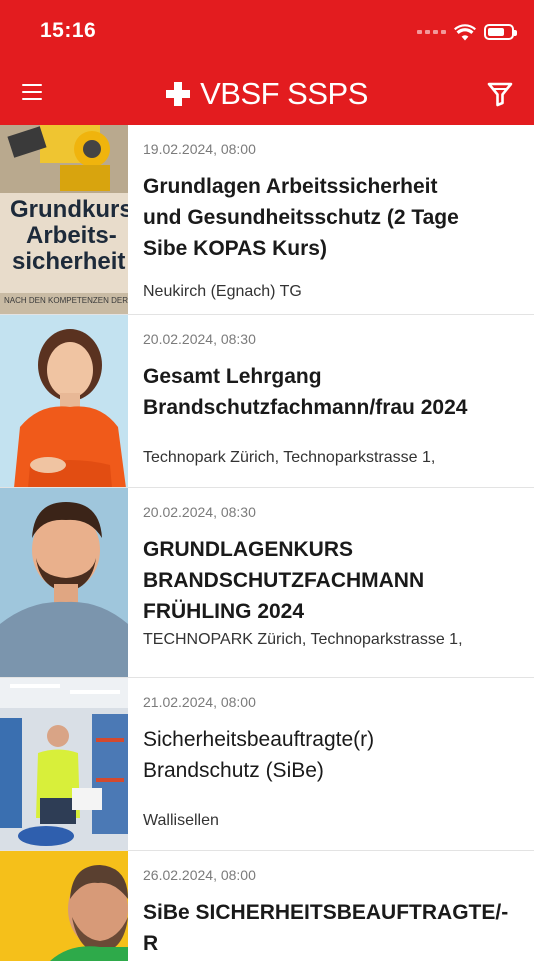  What do you see at coordinates (289, 457) in the screenshot?
I see `event-location: Technopark Zürich, Technoparkstrasse 1,` at bounding box center [289, 457].